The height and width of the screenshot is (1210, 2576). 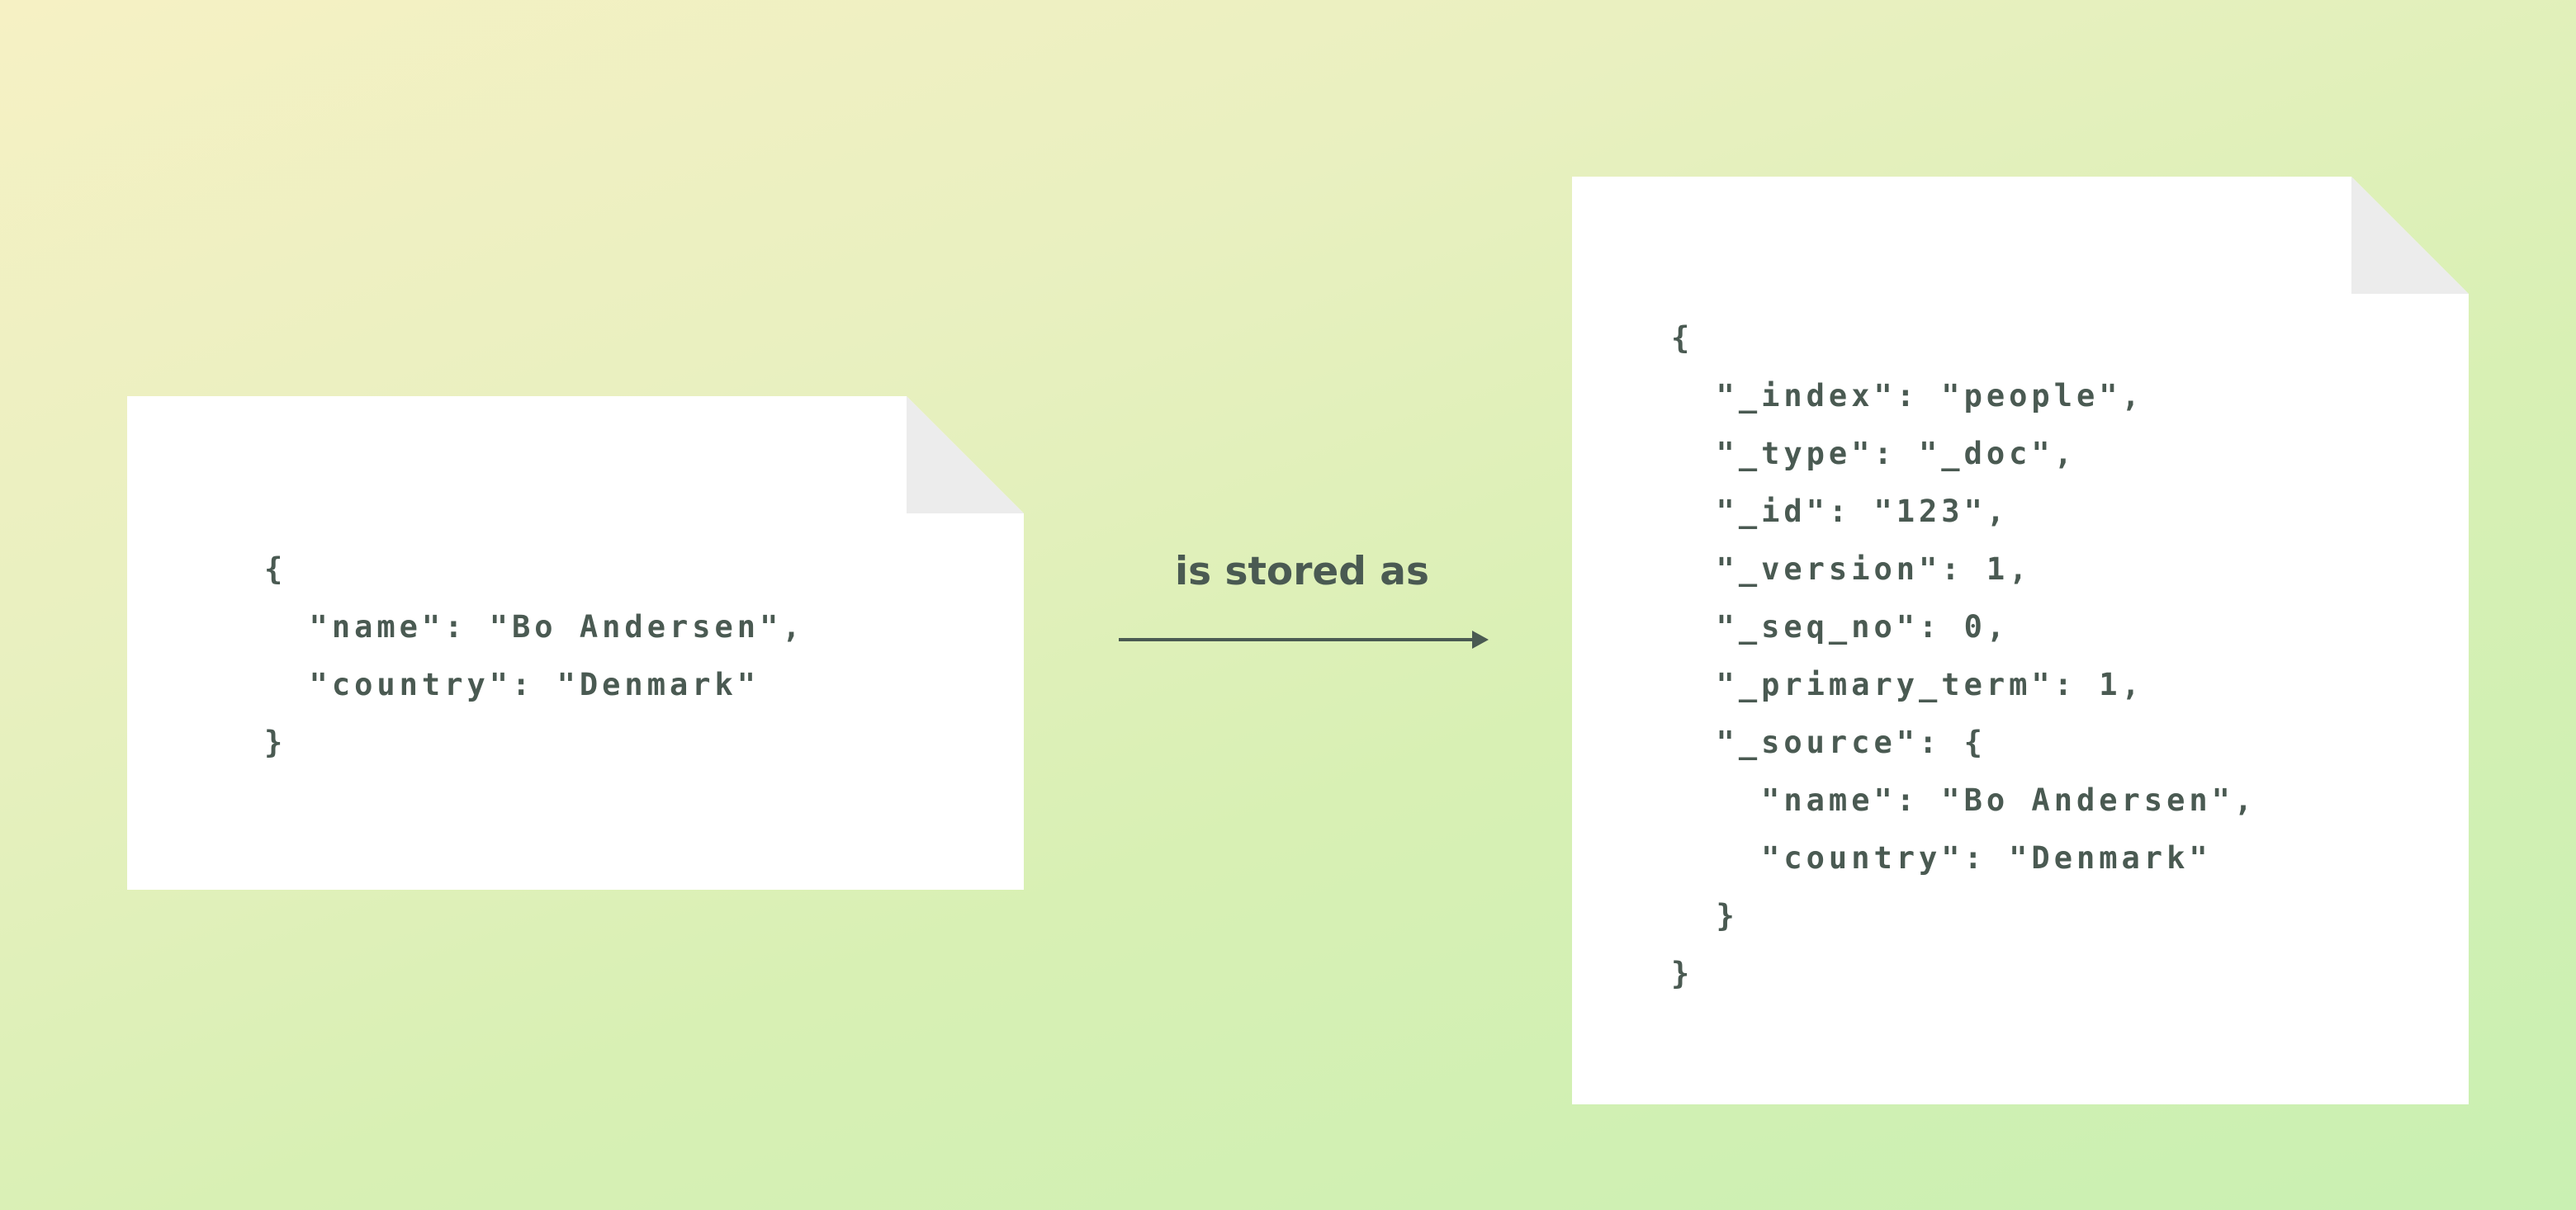 What do you see at coordinates (1851, 569) in the screenshot?
I see `code-line: "_version": 1,` at bounding box center [1851, 569].